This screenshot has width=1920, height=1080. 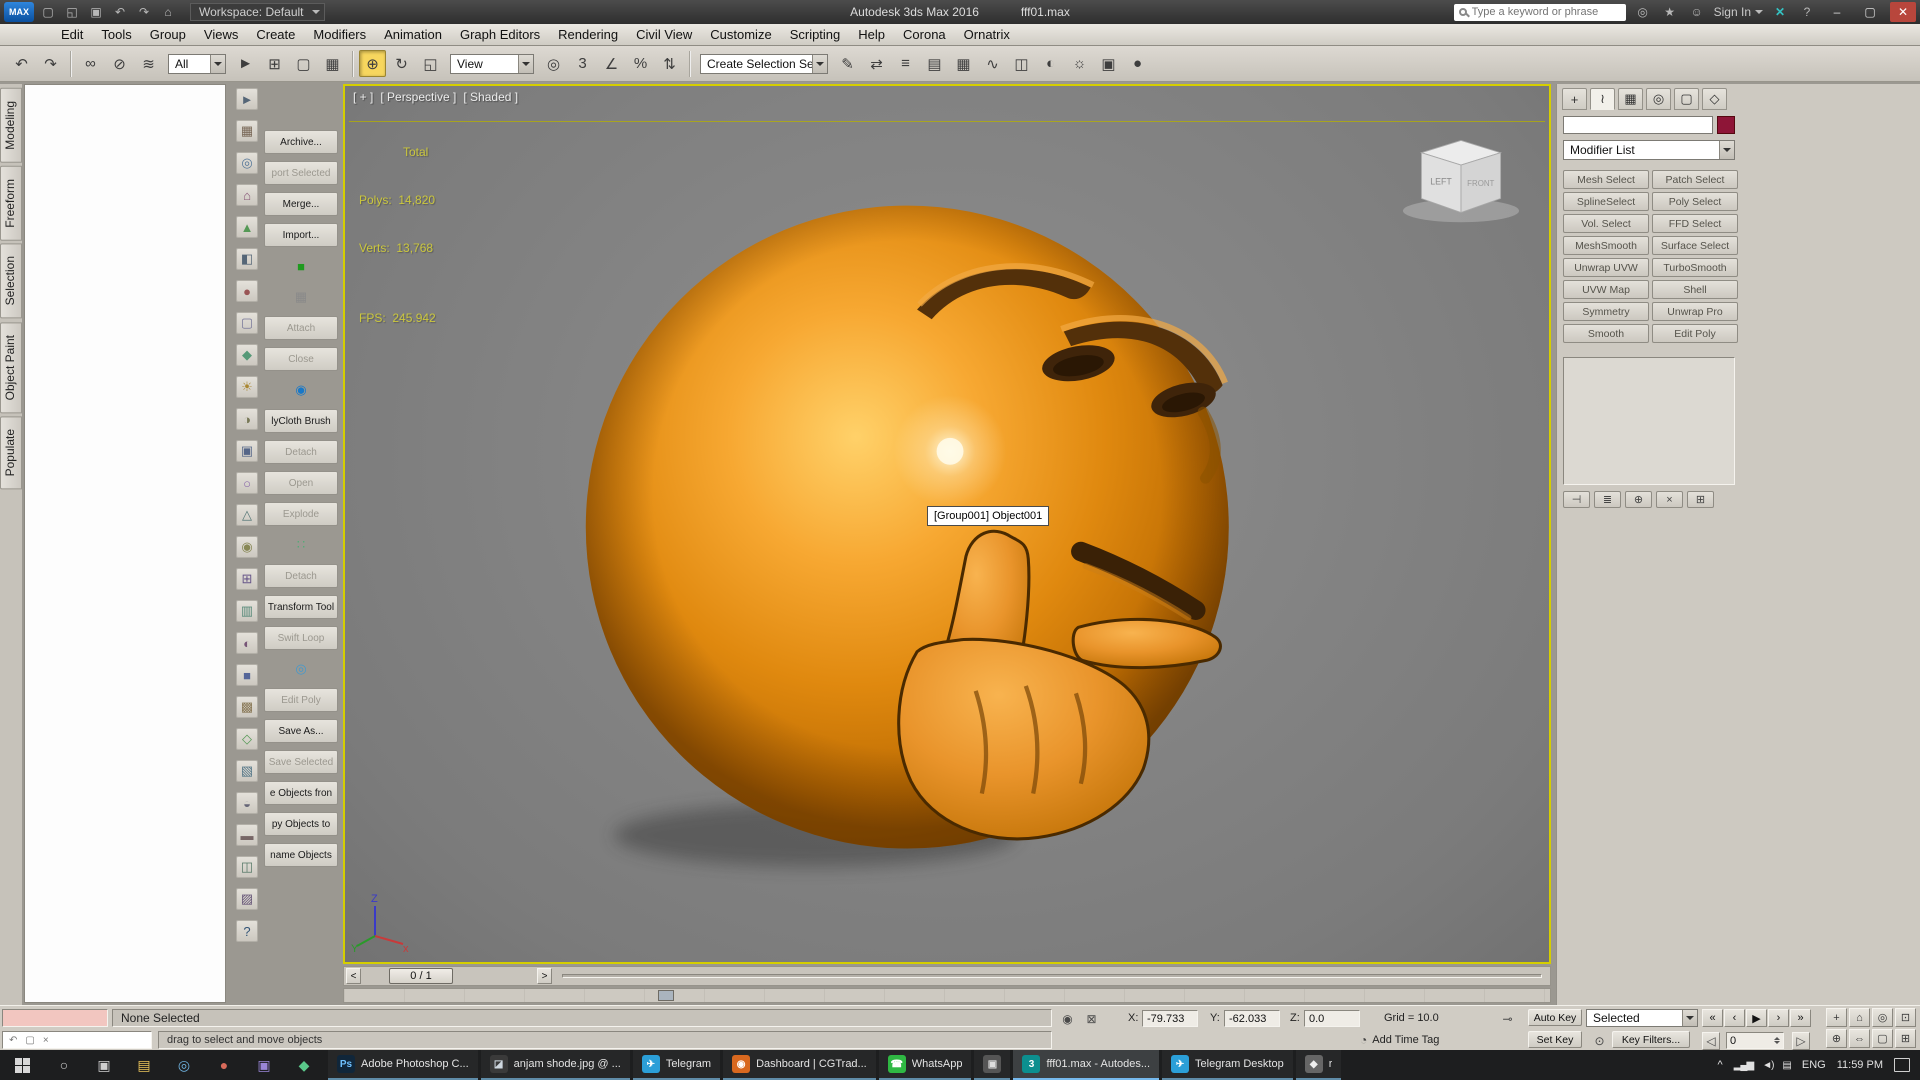 What do you see at coordinates (72, 34) in the screenshot?
I see `menu-item: Edit` at bounding box center [72, 34].